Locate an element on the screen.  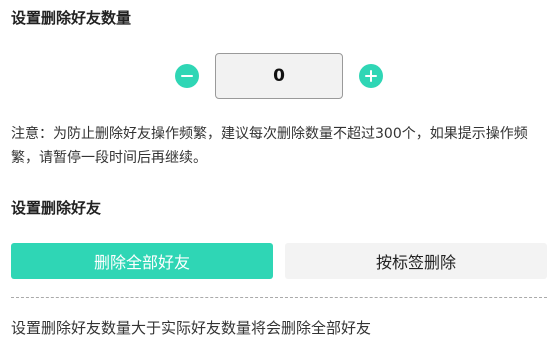
quantity-stepper: 0 is located at coordinates (280, 76).